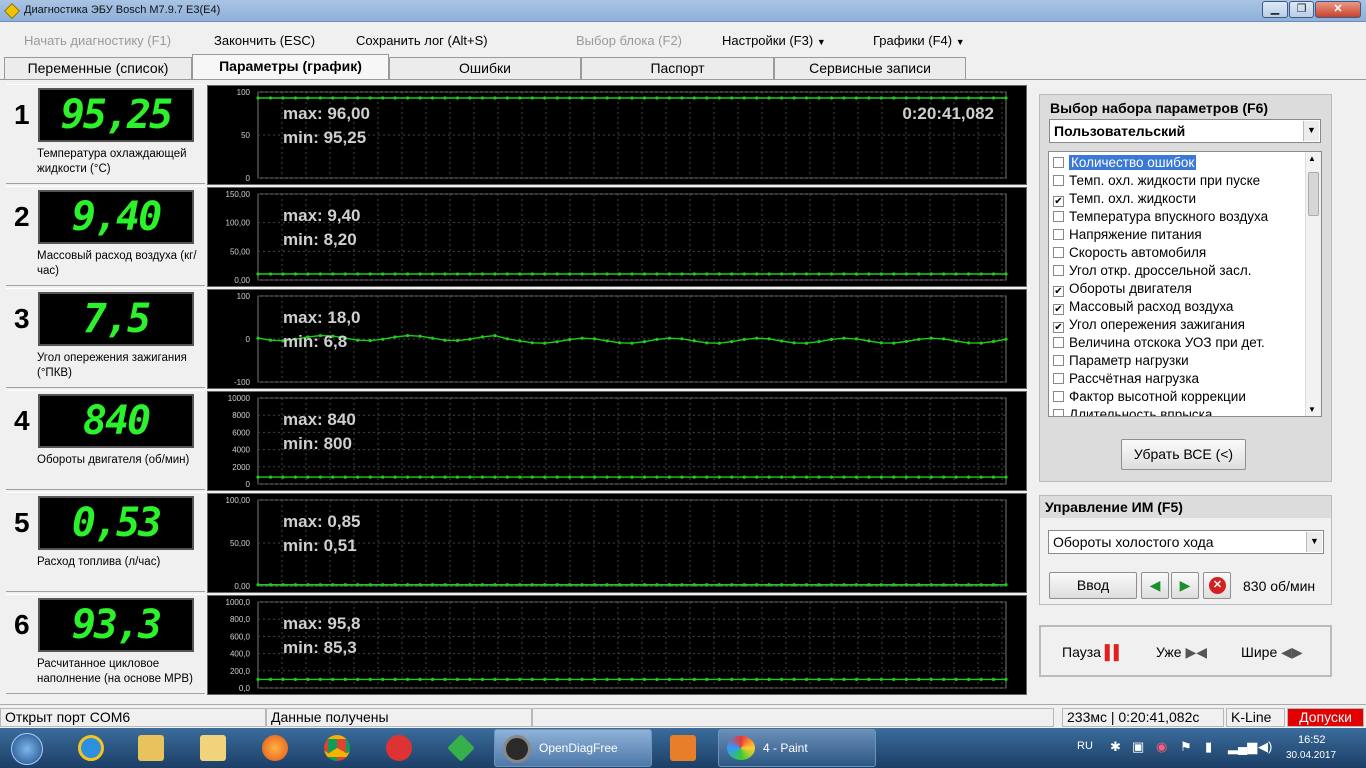 This screenshot has height=768, width=1366. I want to click on chrome-taskbar-button, so click(336, 748).